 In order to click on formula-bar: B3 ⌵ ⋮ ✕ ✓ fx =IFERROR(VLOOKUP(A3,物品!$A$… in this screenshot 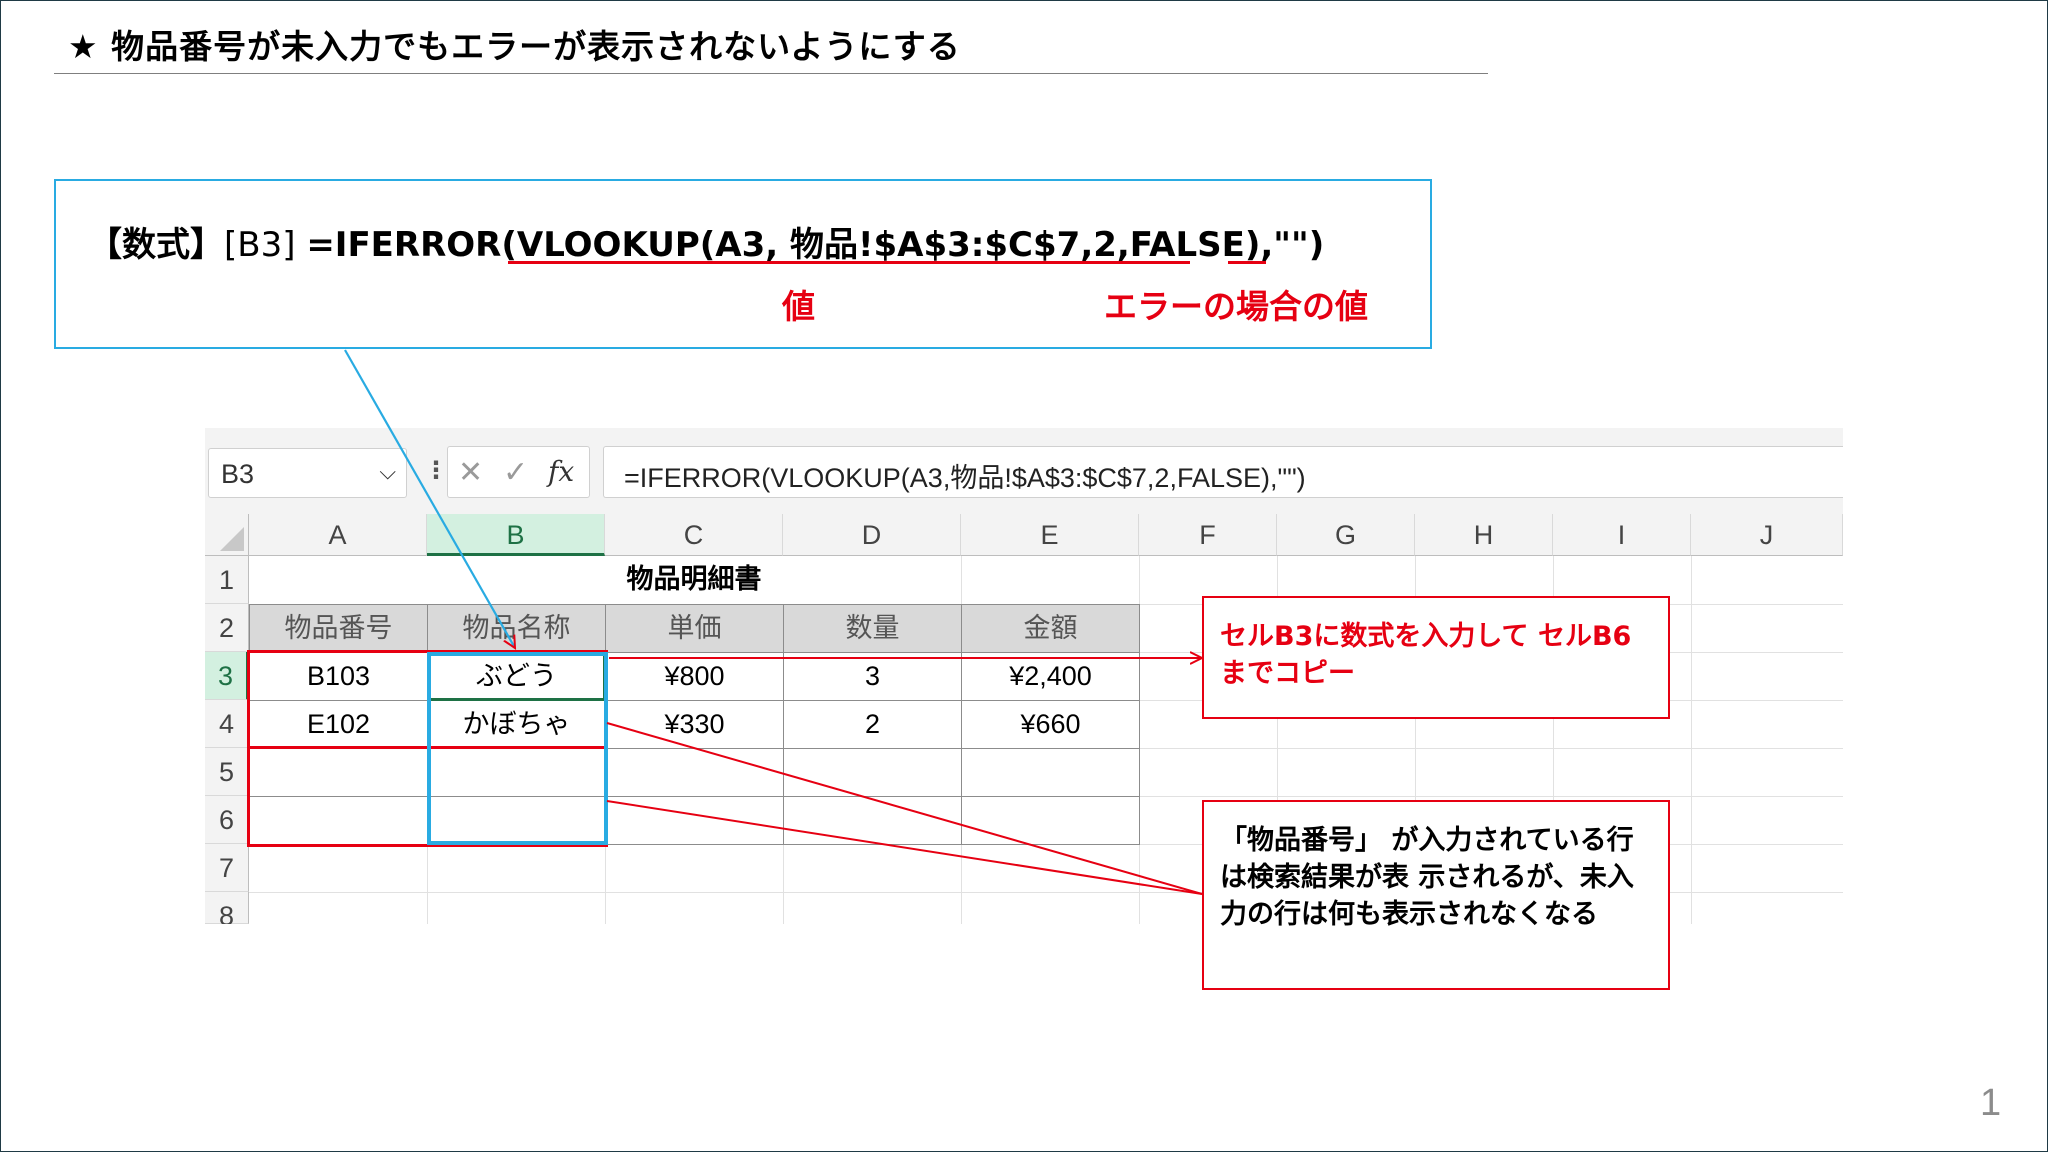, I will do `click(1024, 475)`.